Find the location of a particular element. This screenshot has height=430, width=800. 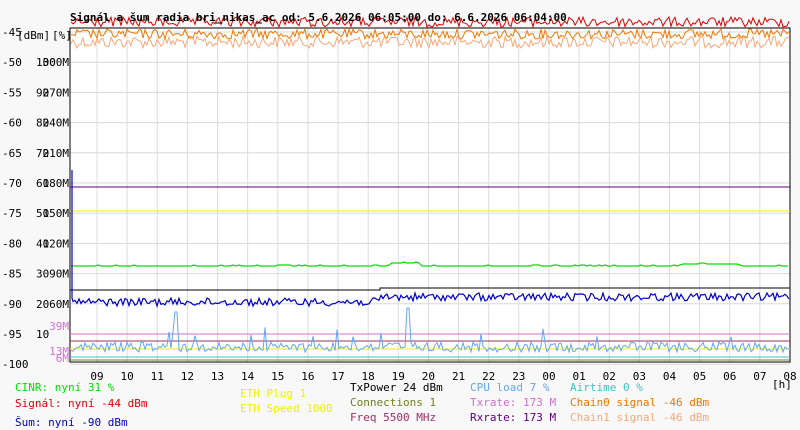

y-tick-percent: 20 is located at coordinates (42, 304).